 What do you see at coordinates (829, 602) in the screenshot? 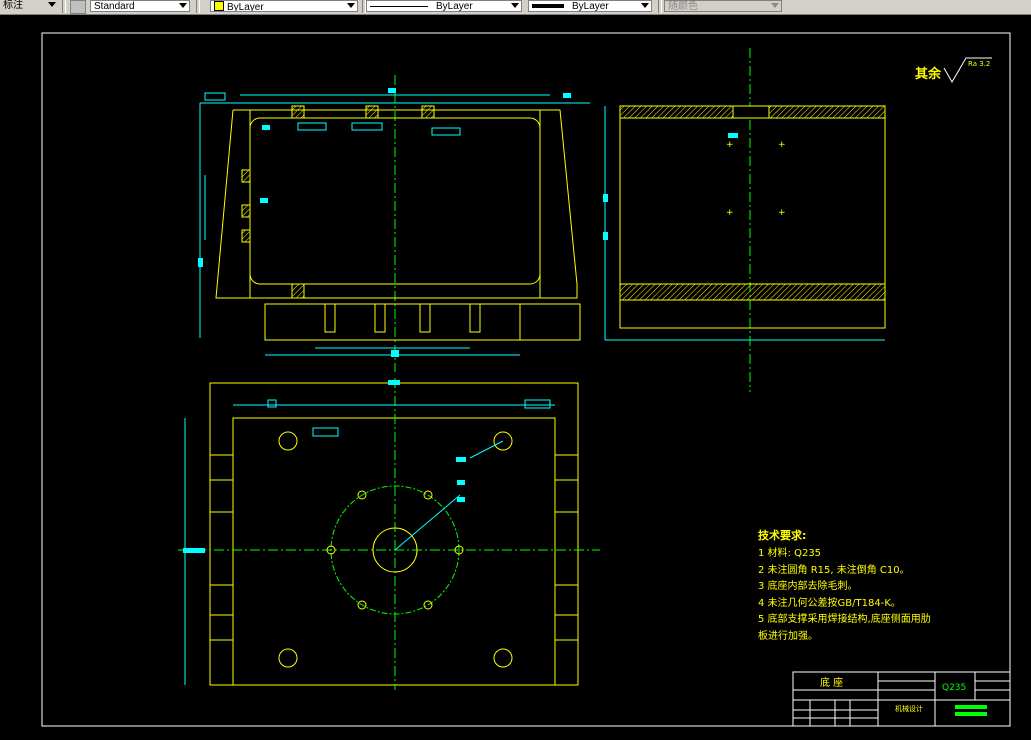
I see `tech-note: 4 未注几何公差按GB/T184-K。` at bounding box center [829, 602].